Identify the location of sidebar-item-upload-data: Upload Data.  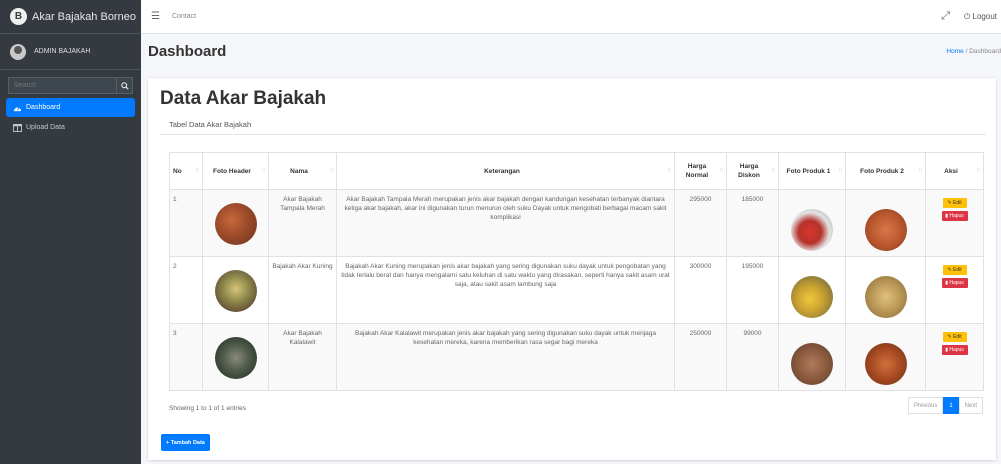
(70, 127).